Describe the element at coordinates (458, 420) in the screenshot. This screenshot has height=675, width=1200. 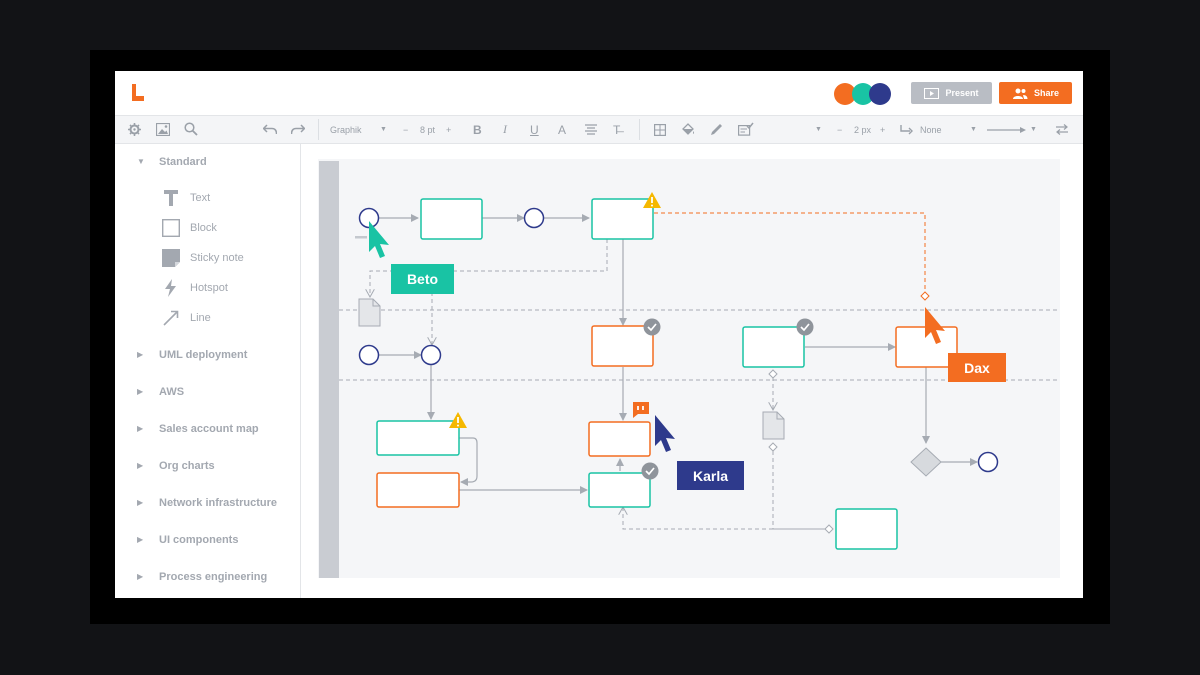
I see `warning-icon` at that location.